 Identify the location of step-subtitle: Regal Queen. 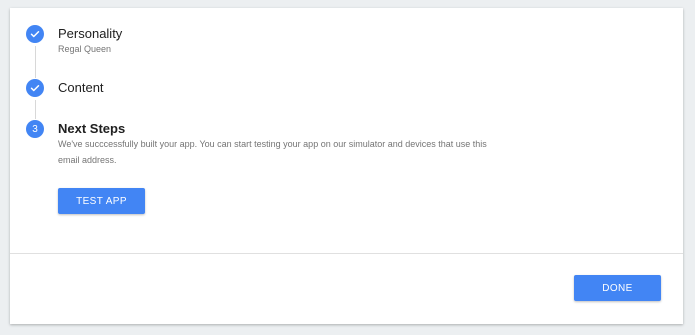
(85, 49).